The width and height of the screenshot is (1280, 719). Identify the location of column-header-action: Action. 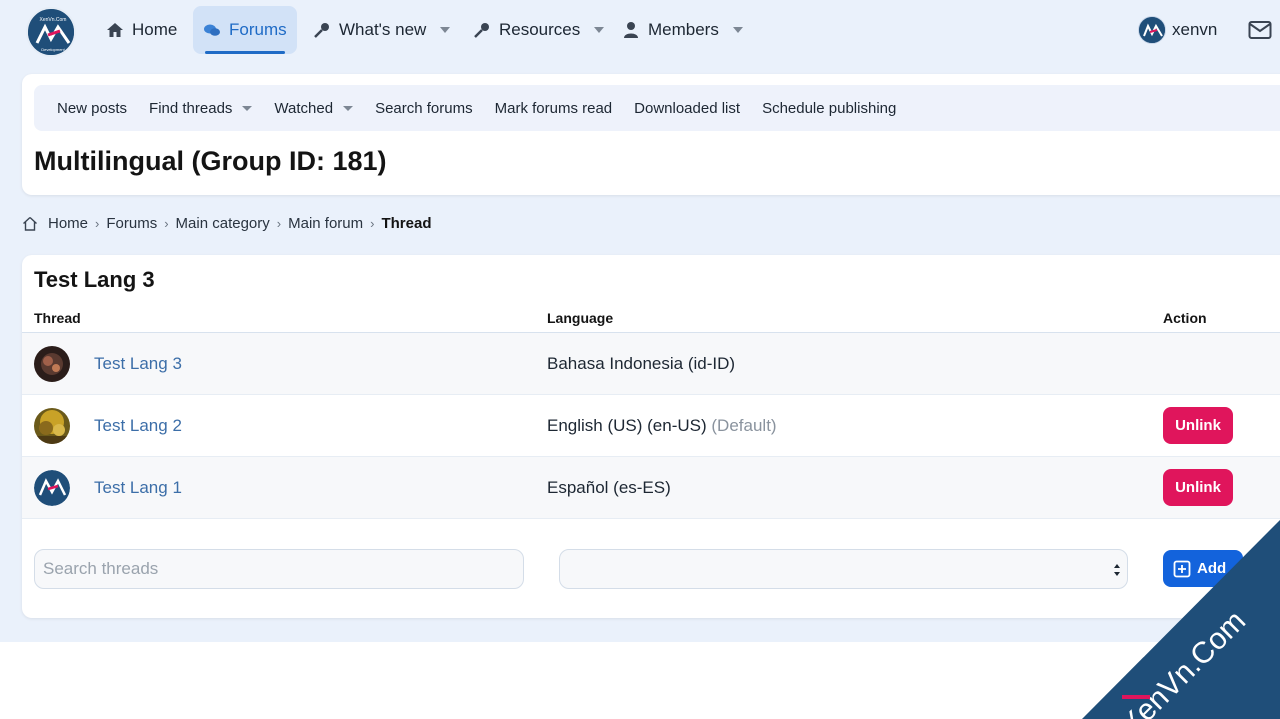
(1185, 318).